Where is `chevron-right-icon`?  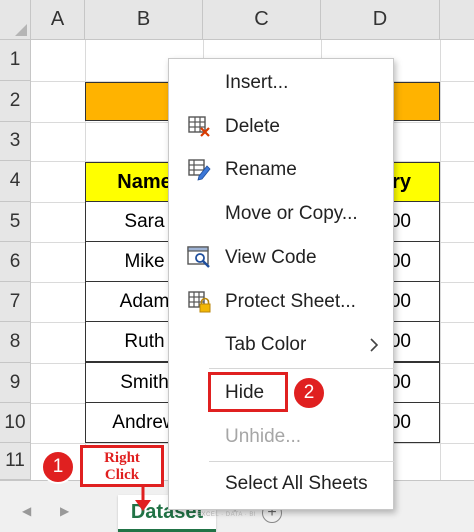
chevron-right-icon is located at coordinates (374, 345).